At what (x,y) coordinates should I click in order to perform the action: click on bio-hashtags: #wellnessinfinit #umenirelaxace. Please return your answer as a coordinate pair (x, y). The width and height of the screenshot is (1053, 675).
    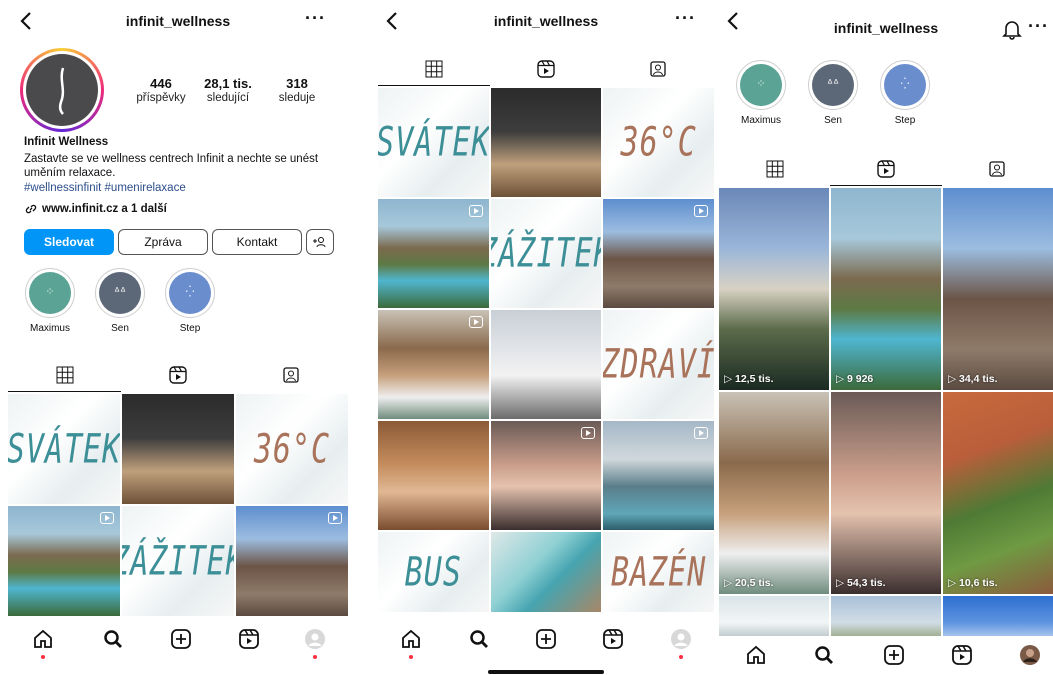
    Looking at the image, I should click on (105, 188).